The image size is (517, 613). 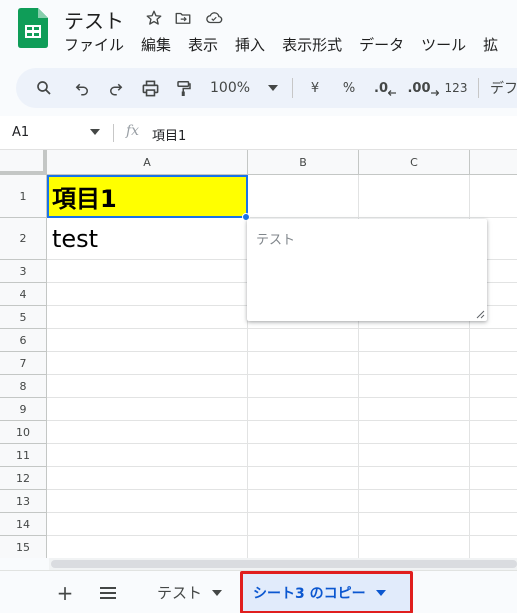 I want to click on decrease-decimal-label: .0, so click(x=381, y=88).